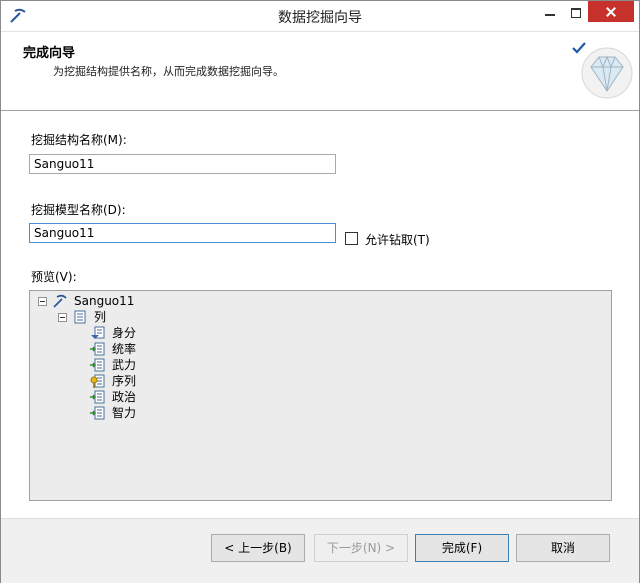 This screenshot has height=583, width=640. I want to click on key-column-icon, so click(97, 381).